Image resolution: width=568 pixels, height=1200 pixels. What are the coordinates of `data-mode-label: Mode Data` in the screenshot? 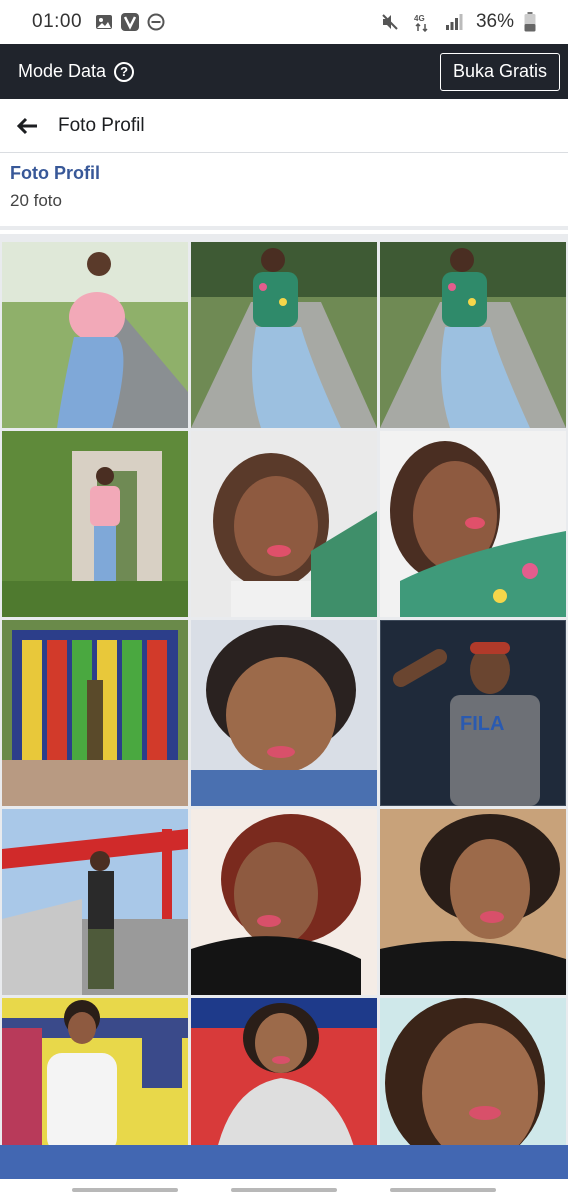 It's located at (62, 71).